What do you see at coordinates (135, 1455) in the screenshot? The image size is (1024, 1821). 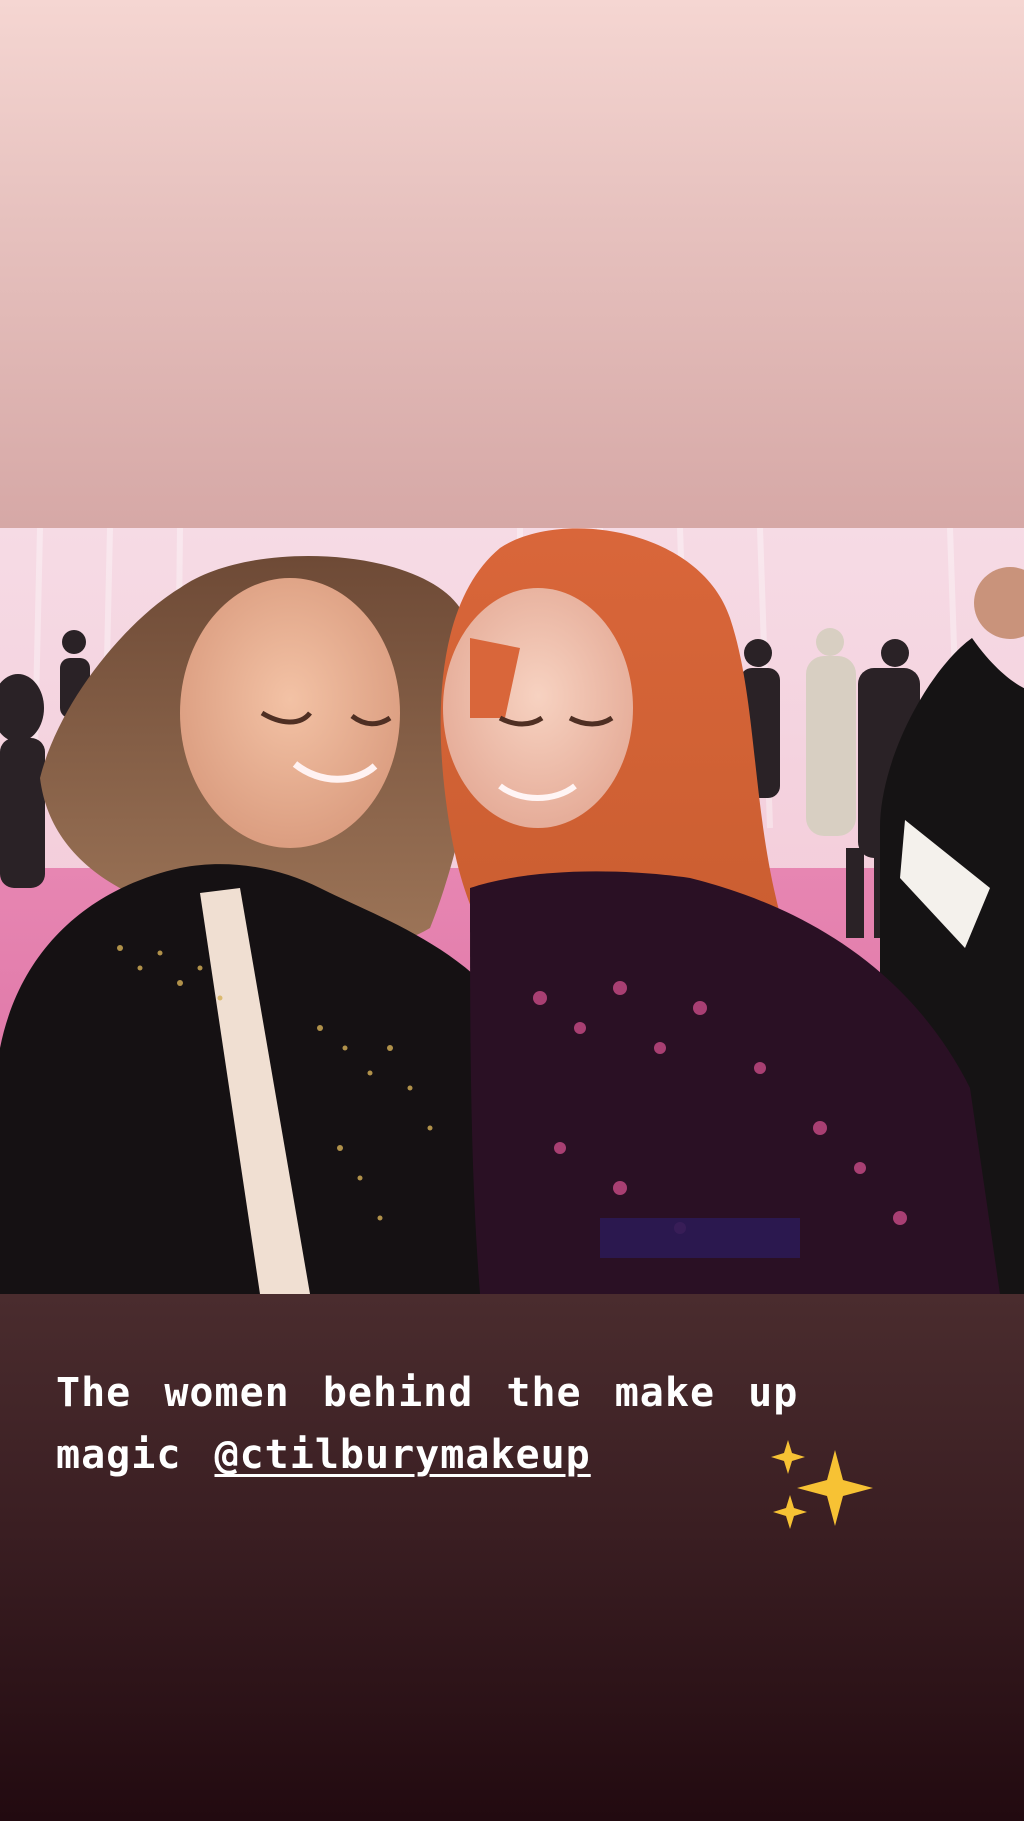 I see `caption-line-2-prefix: magic` at bounding box center [135, 1455].